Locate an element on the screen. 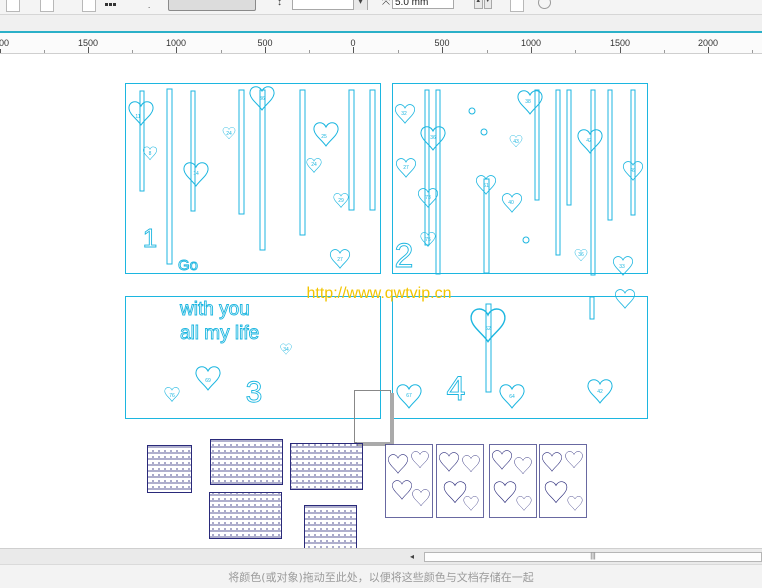 The width and height of the screenshot is (762, 588). nudge-icon: ⤧ is located at coordinates (386, 4).